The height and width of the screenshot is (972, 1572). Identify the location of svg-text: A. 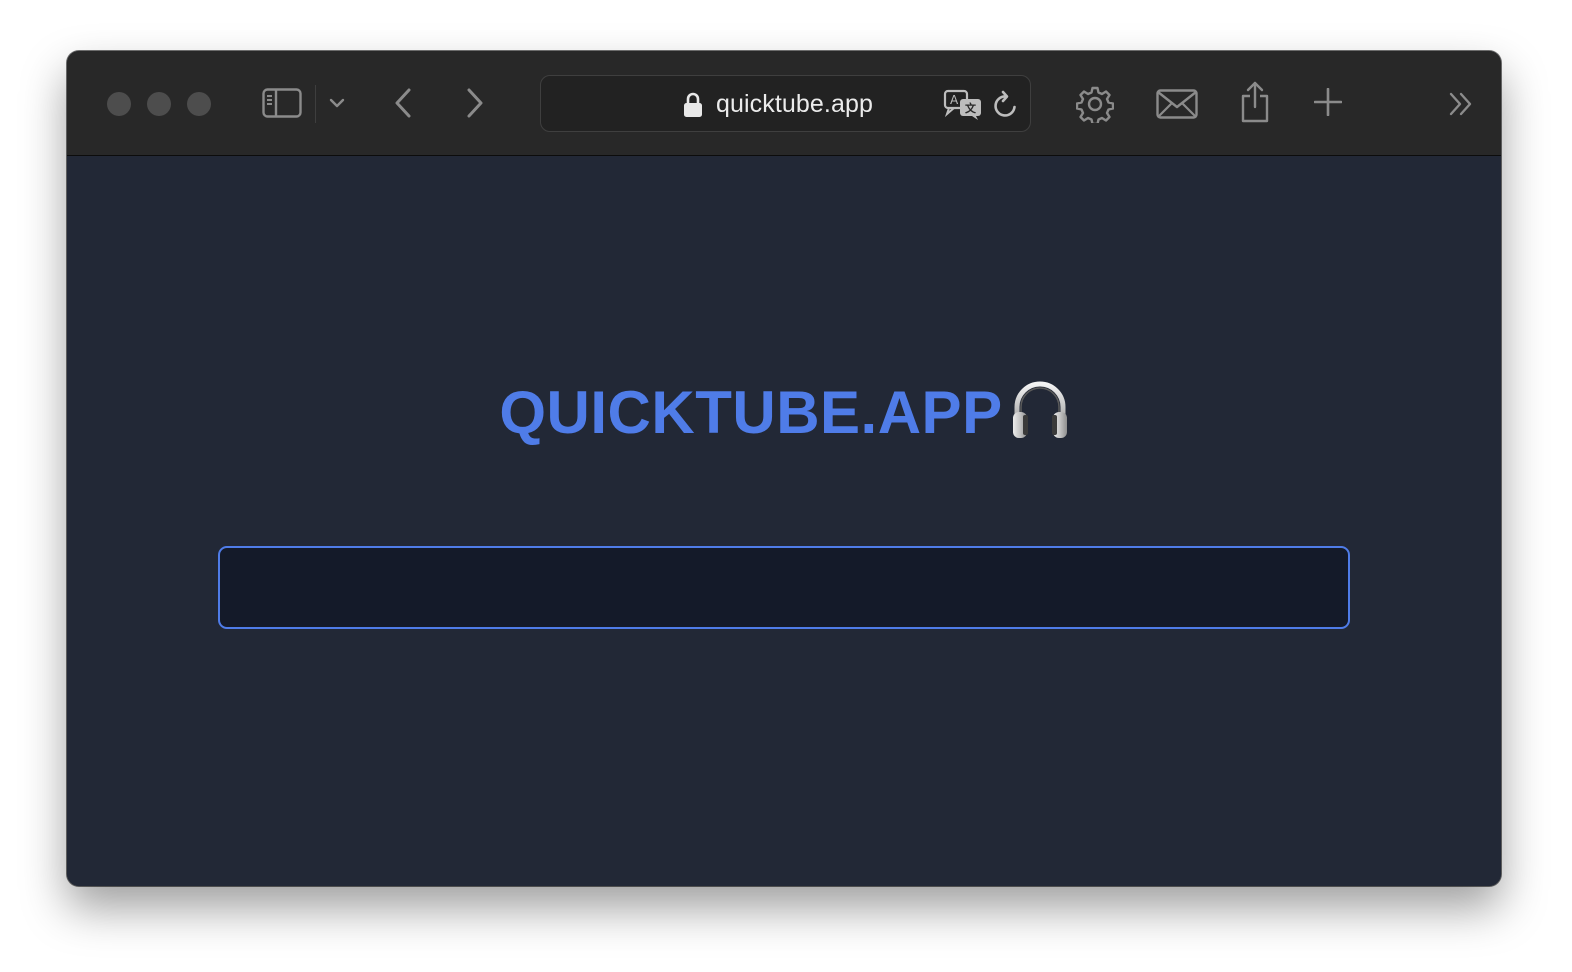
(954, 100).